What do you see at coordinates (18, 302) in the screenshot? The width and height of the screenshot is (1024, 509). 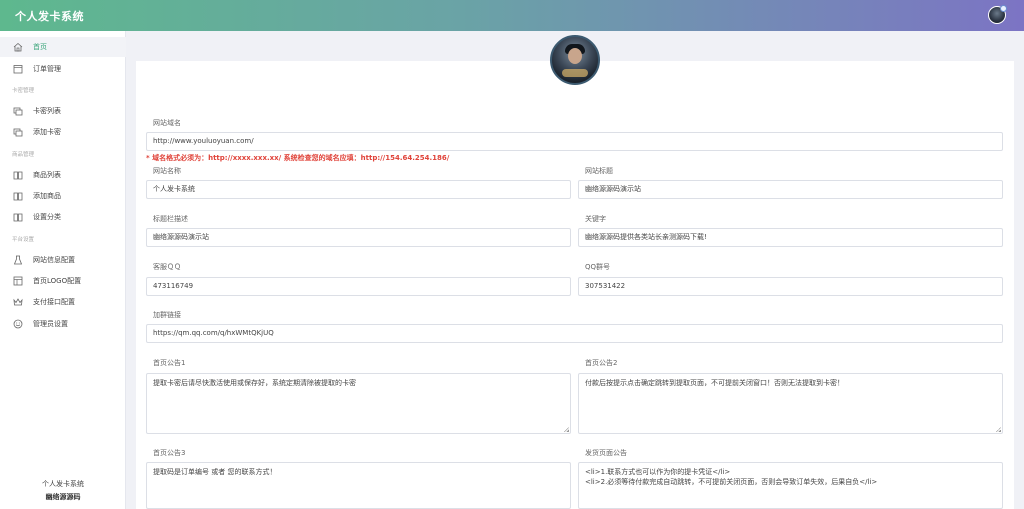 I see `crown-icon` at bounding box center [18, 302].